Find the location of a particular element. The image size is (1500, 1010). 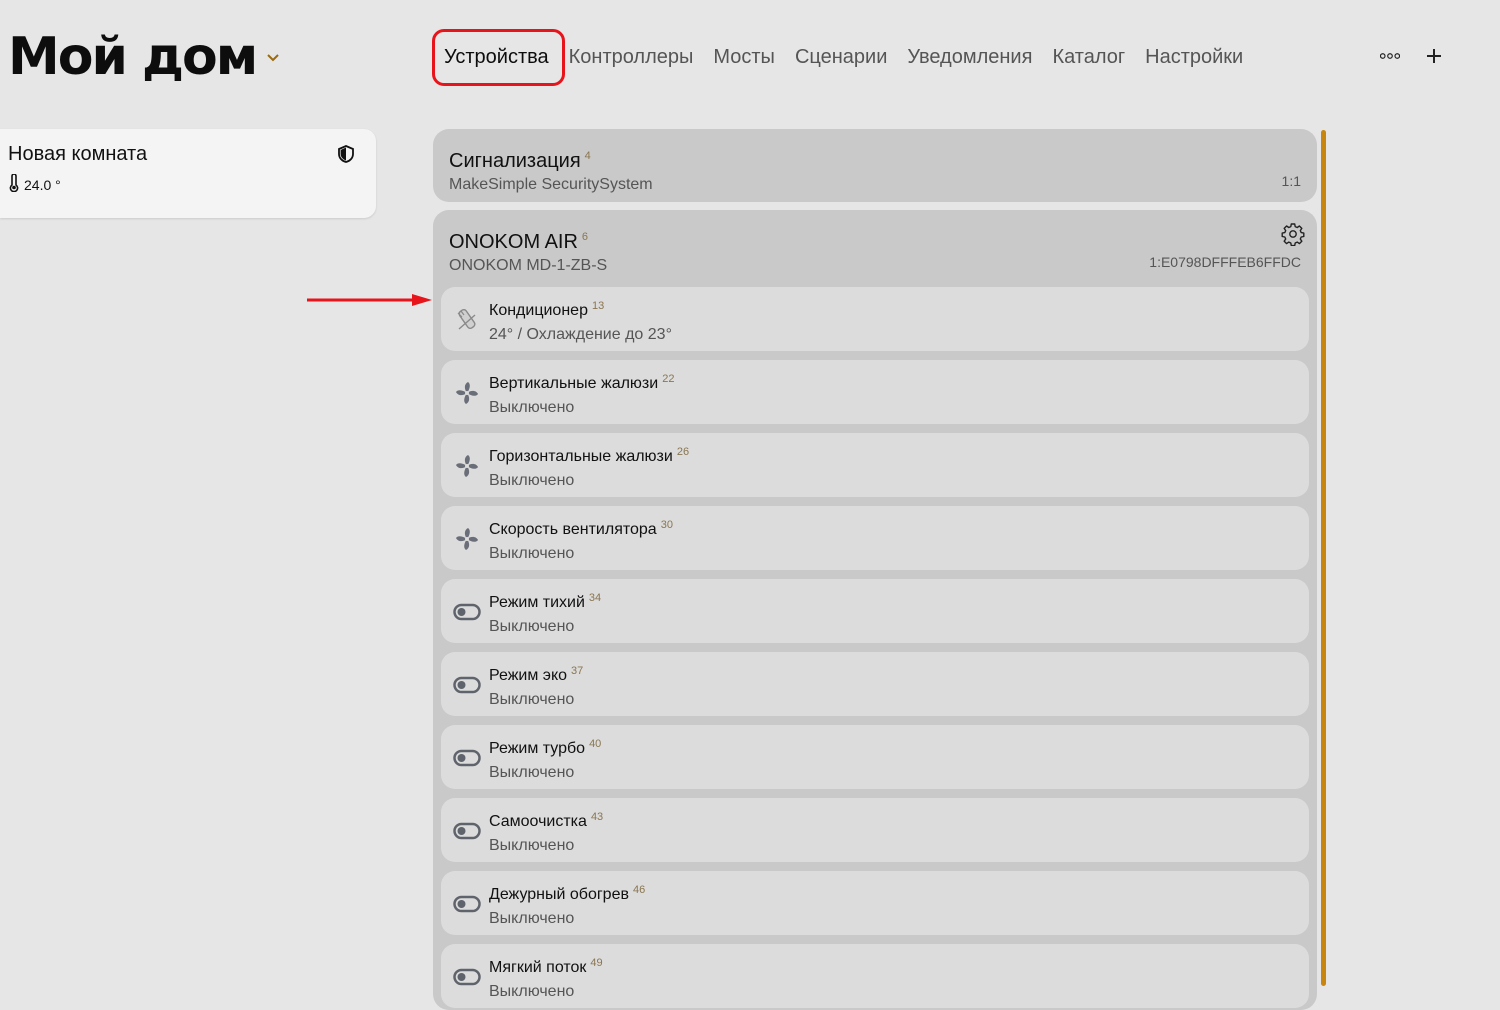

device-number: 30 is located at coordinates (666, 525).